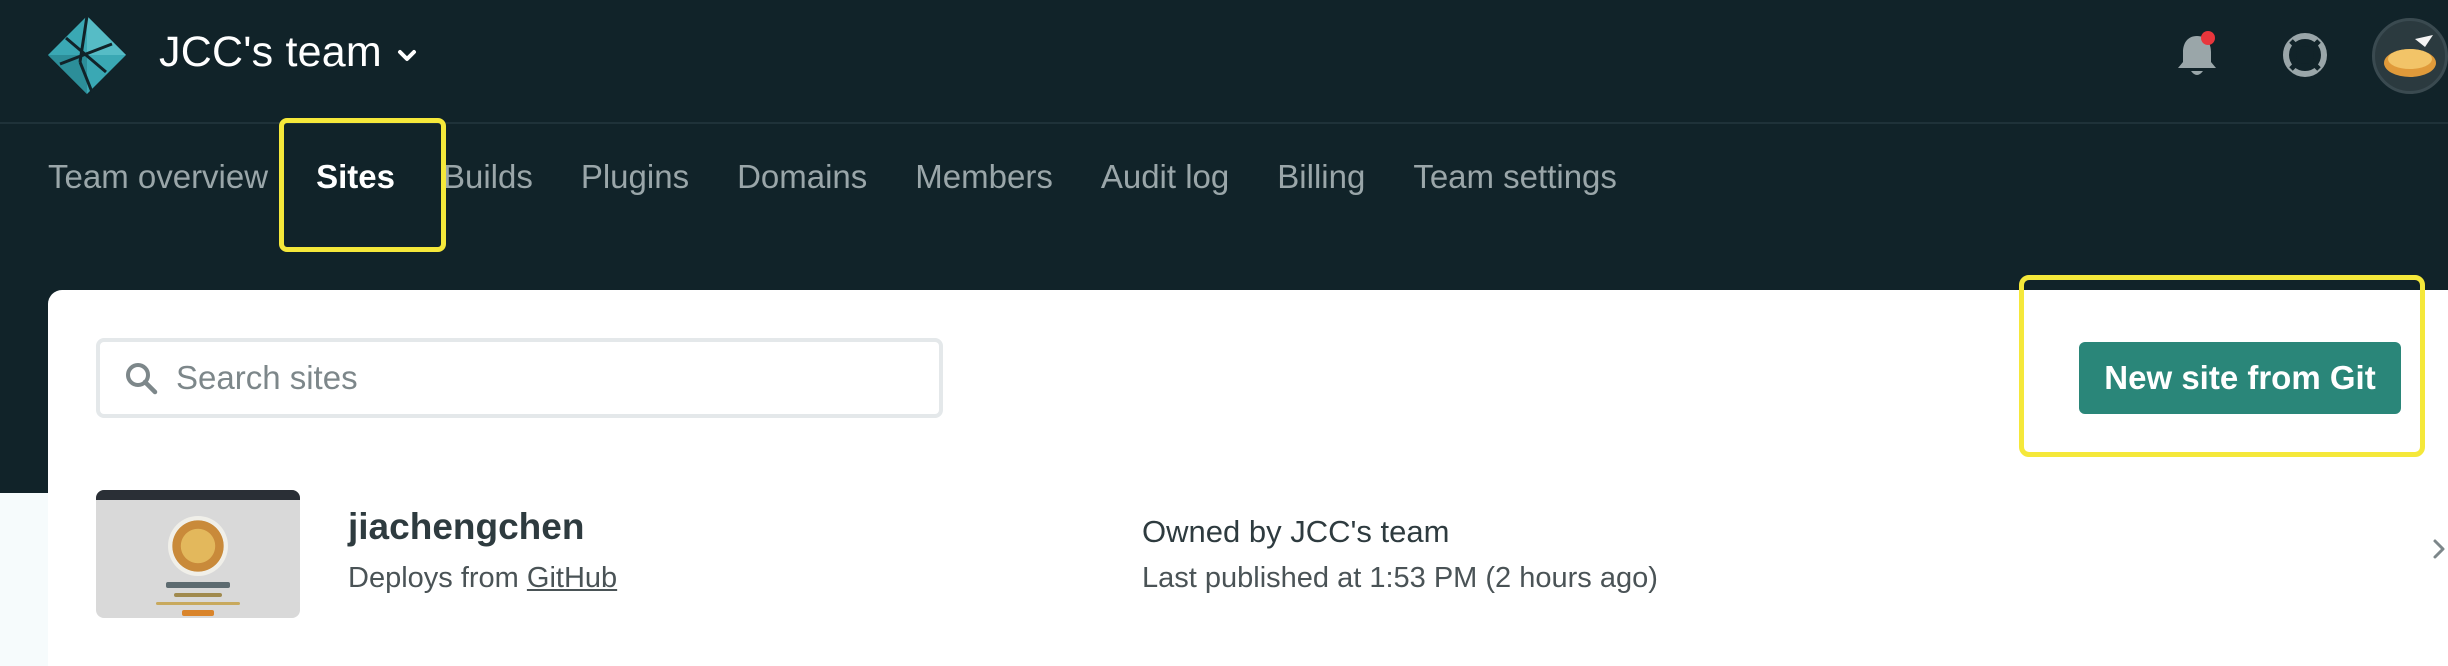 The width and height of the screenshot is (2448, 666). What do you see at coordinates (572, 578) in the screenshot?
I see `deploy-source-link: GitHub` at bounding box center [572, 578].